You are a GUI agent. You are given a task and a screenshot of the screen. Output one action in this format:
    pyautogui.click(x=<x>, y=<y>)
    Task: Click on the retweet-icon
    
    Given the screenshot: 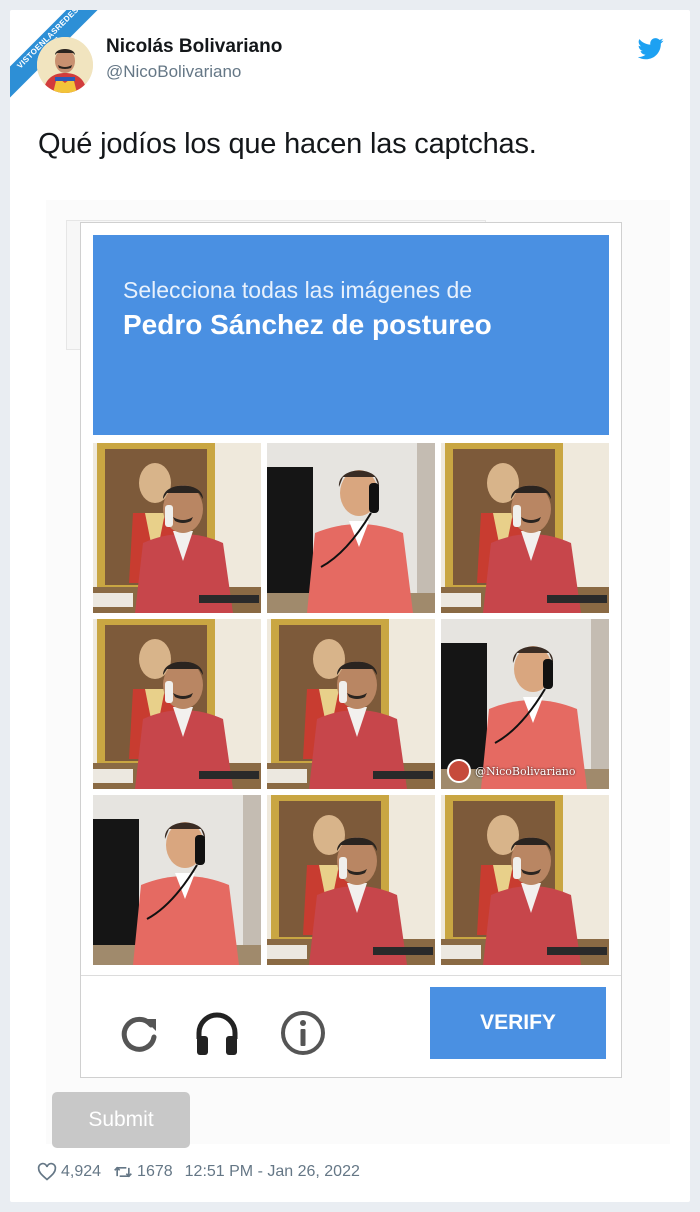 What is the action you would take?
    pyautogui.click(x=123, y=1172)
    